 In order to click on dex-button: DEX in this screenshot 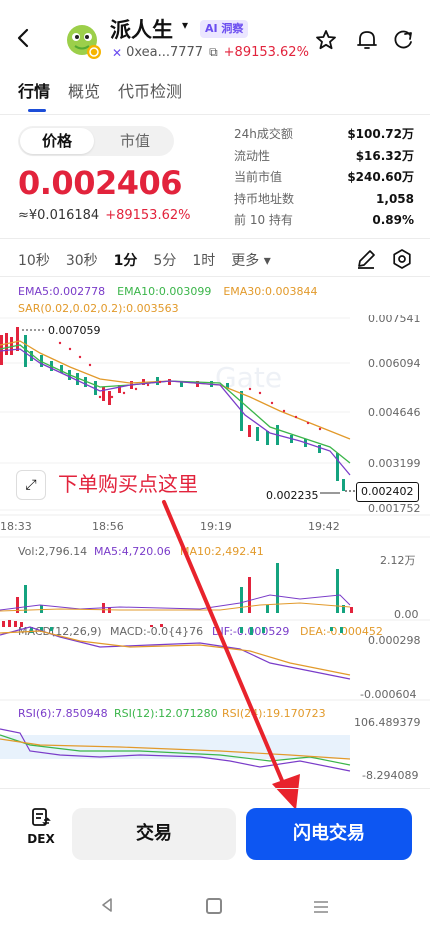, I will do `click(41, 826)`.